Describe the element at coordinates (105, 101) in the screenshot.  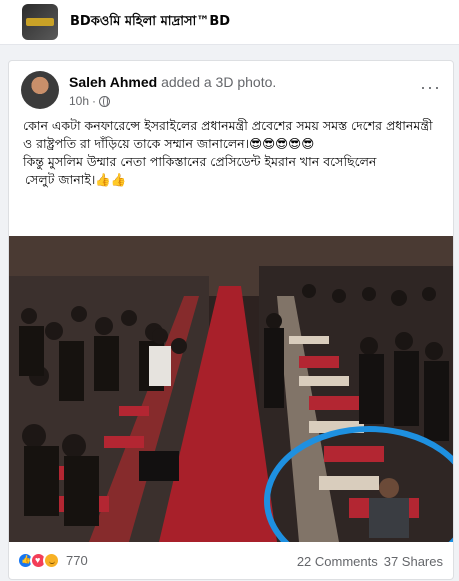
I see `globe-icon` at that location.